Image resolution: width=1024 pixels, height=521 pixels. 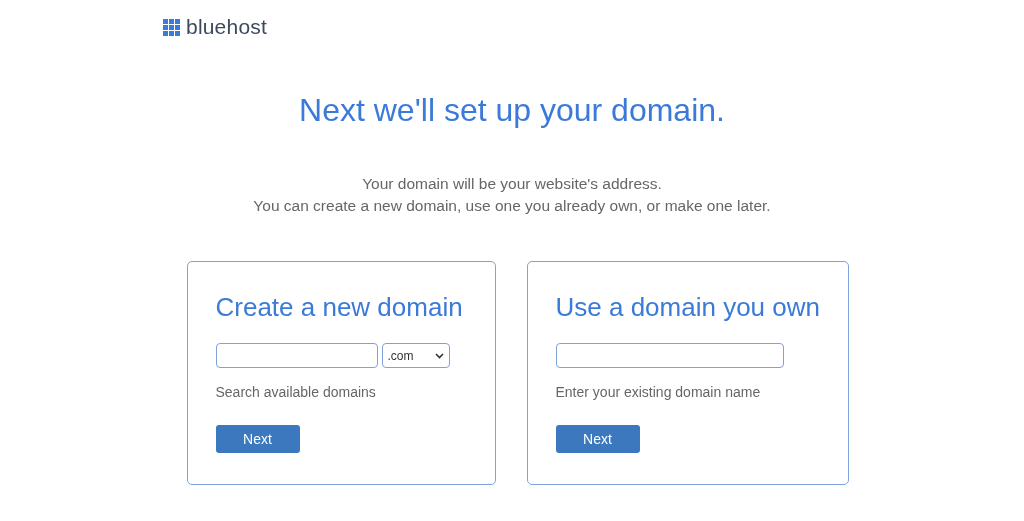 What do you see at coordinates (415, 355) in the screenshot?
I see `tld-dropdown: .com` at bounding box center [415, 355].